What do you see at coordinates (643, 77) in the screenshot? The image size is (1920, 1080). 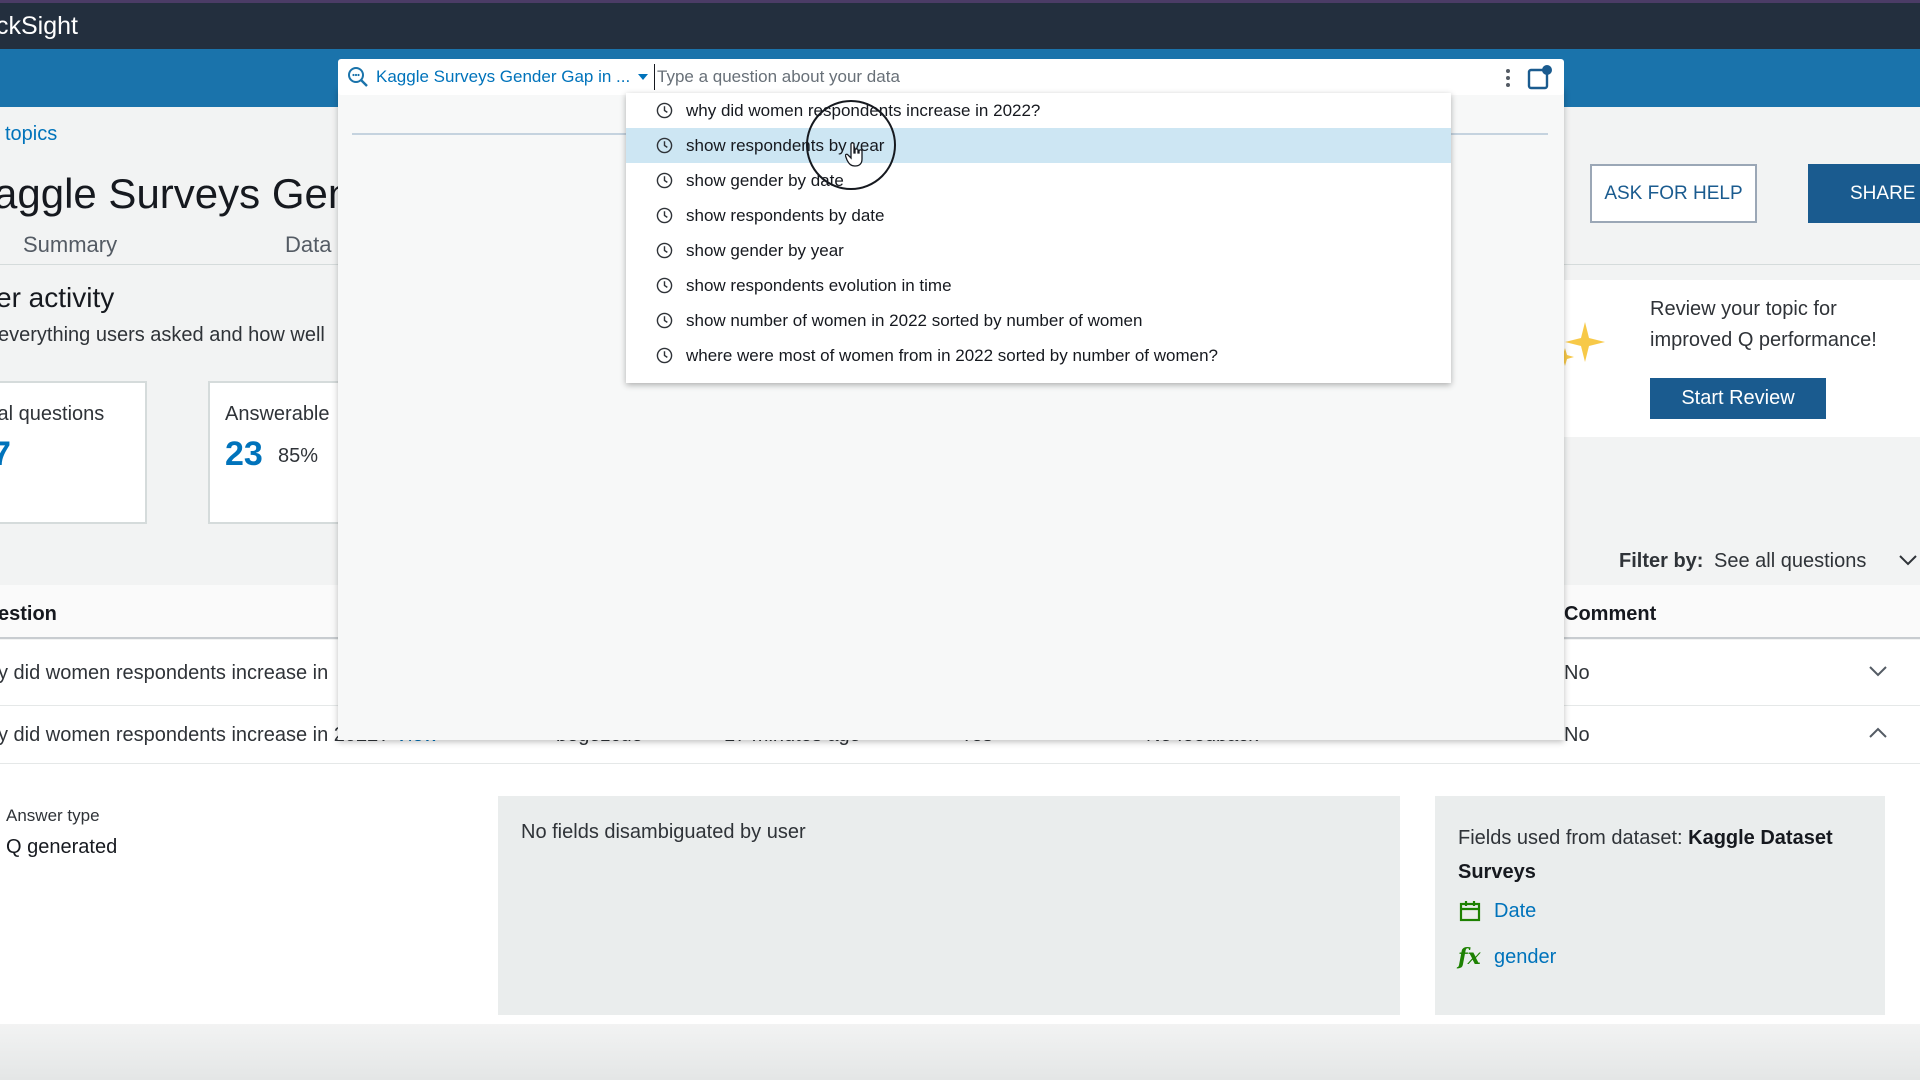 I see `caret-down-icon` at bounding box center [643, 77].